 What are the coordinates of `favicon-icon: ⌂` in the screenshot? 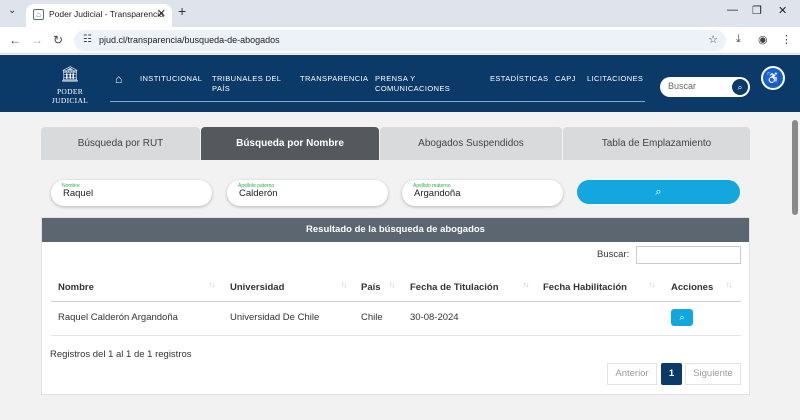 It's located at (38, 14).